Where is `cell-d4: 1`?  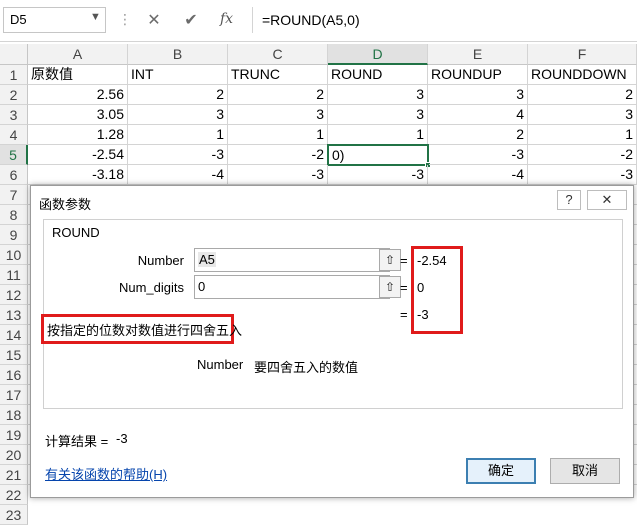 cell-d4: 1 is located at coordinates (378, 135).